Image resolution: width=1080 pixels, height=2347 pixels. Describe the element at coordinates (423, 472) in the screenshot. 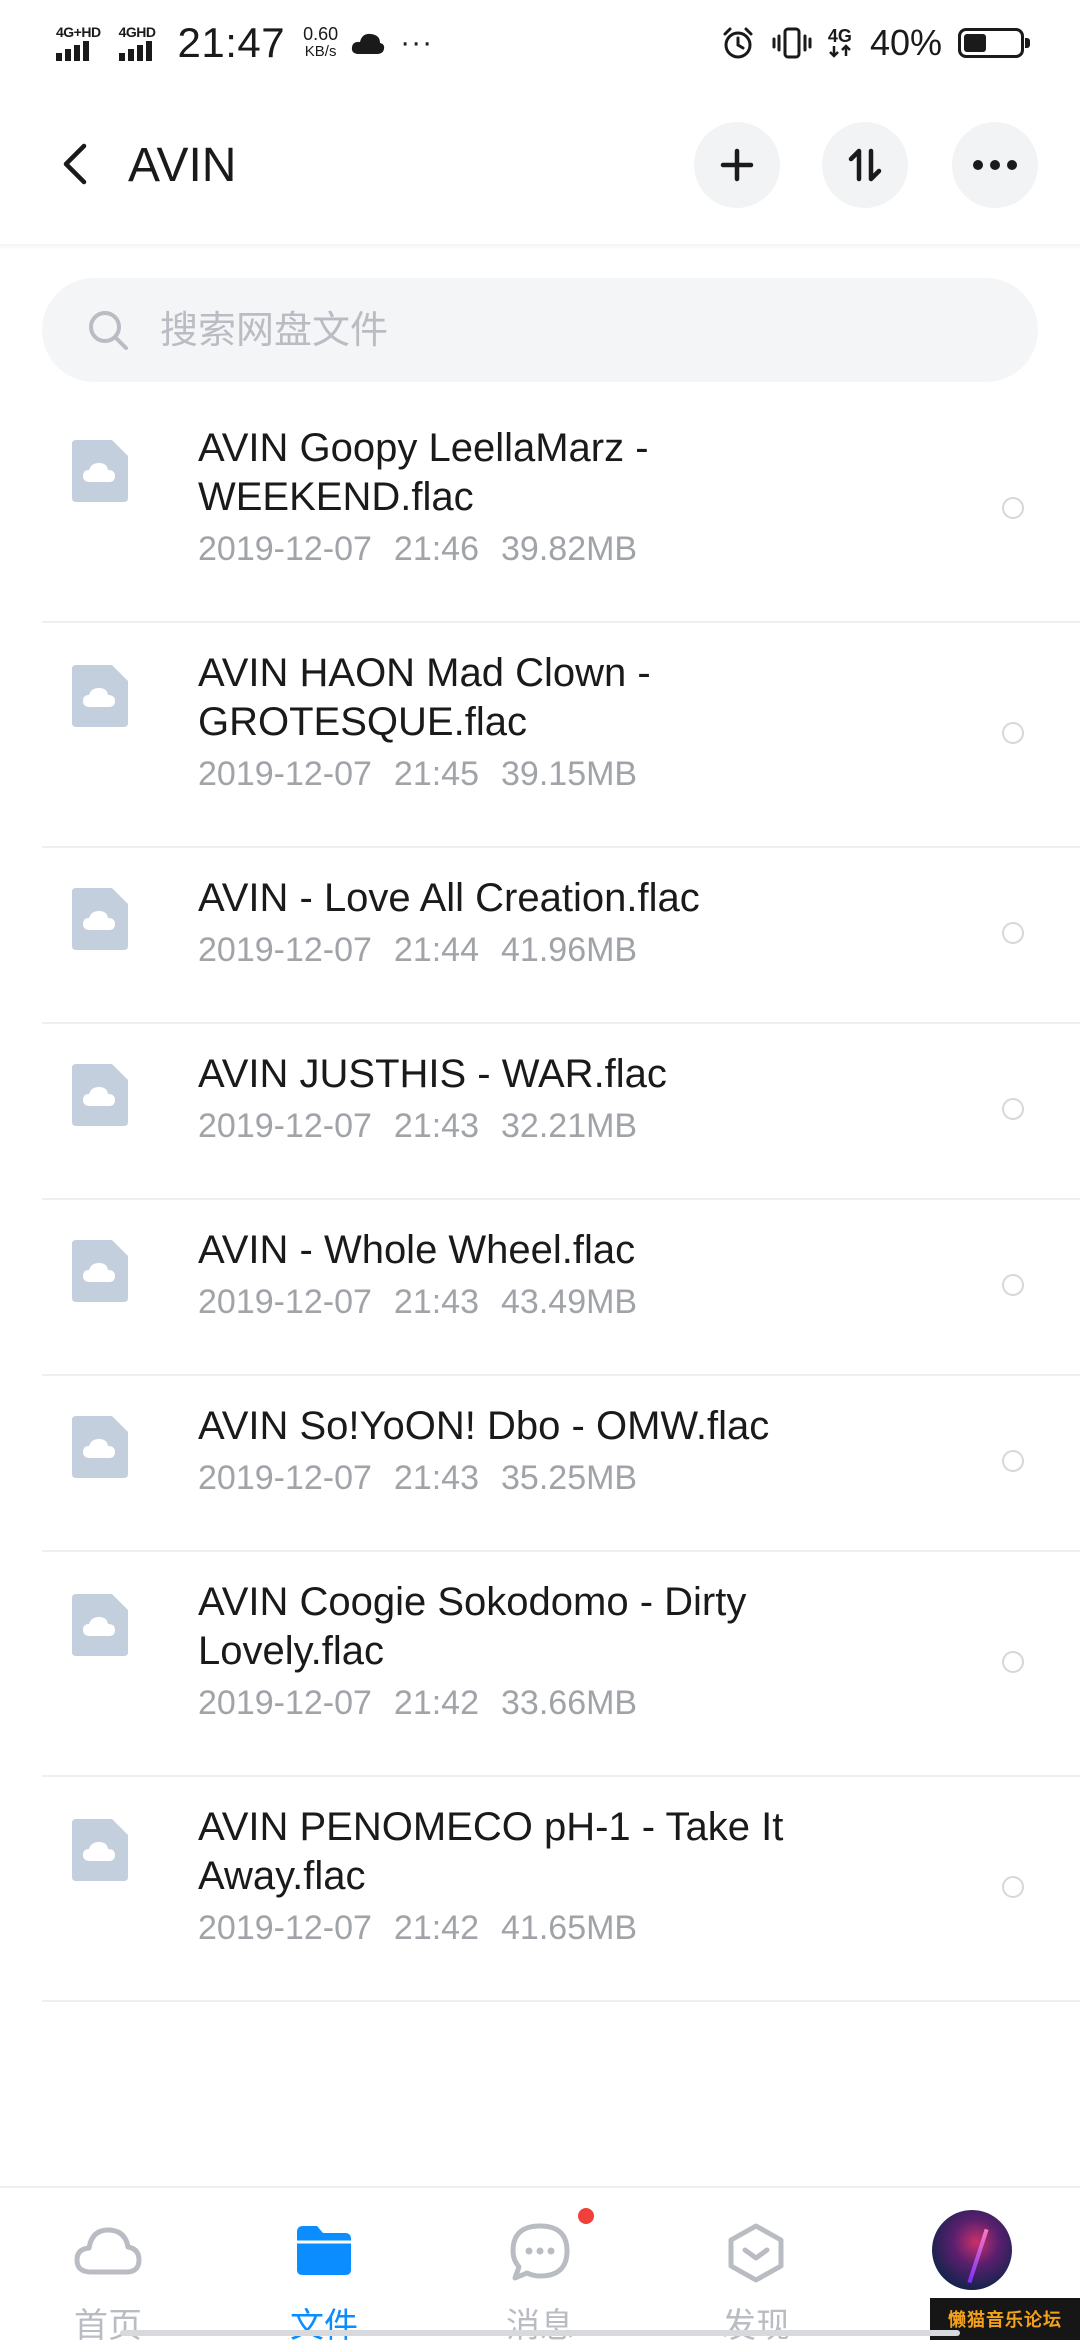

I see `file-name: AVIN Goopy LeellaMarz - WEEKEND.flac` at that location.